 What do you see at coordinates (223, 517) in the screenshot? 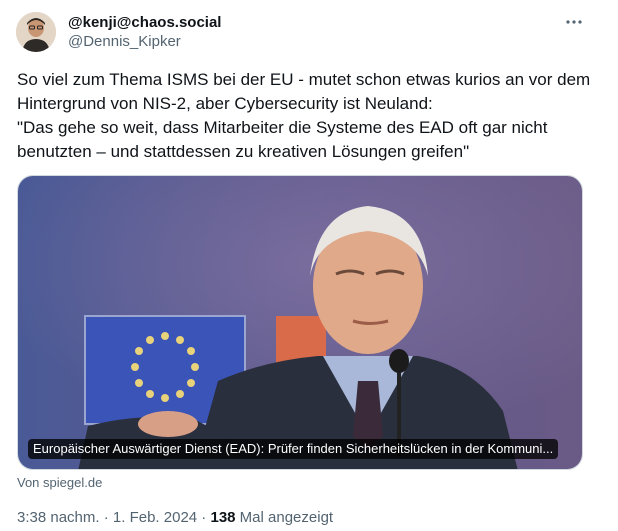
I see `views-count: 138` at bounding box center [223, 517].